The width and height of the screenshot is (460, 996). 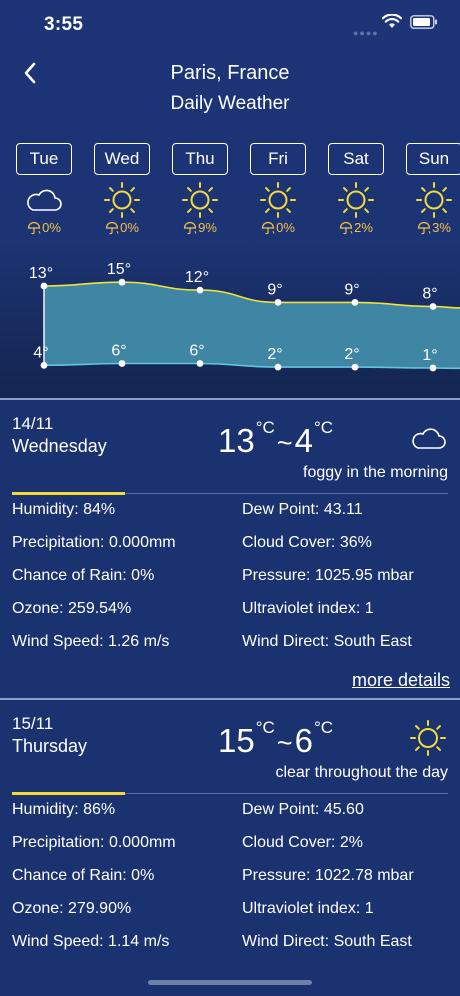 I want to click on more-details-link: more details, so click(x=401, y=680).